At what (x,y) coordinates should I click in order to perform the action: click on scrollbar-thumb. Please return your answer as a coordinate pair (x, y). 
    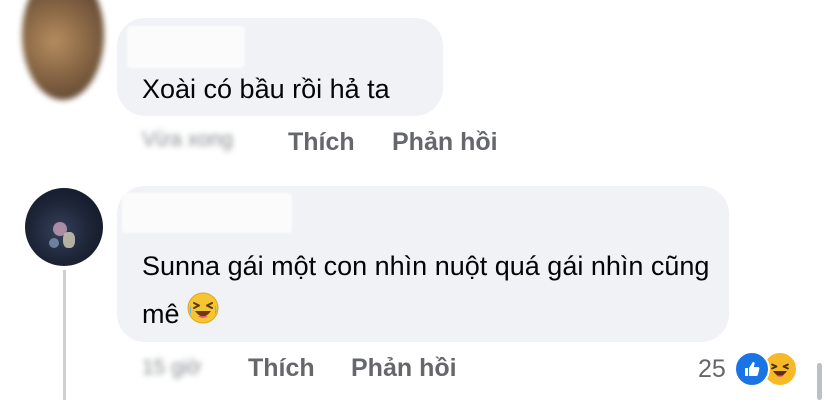
    Looking at the image, I should click on (819, 381).